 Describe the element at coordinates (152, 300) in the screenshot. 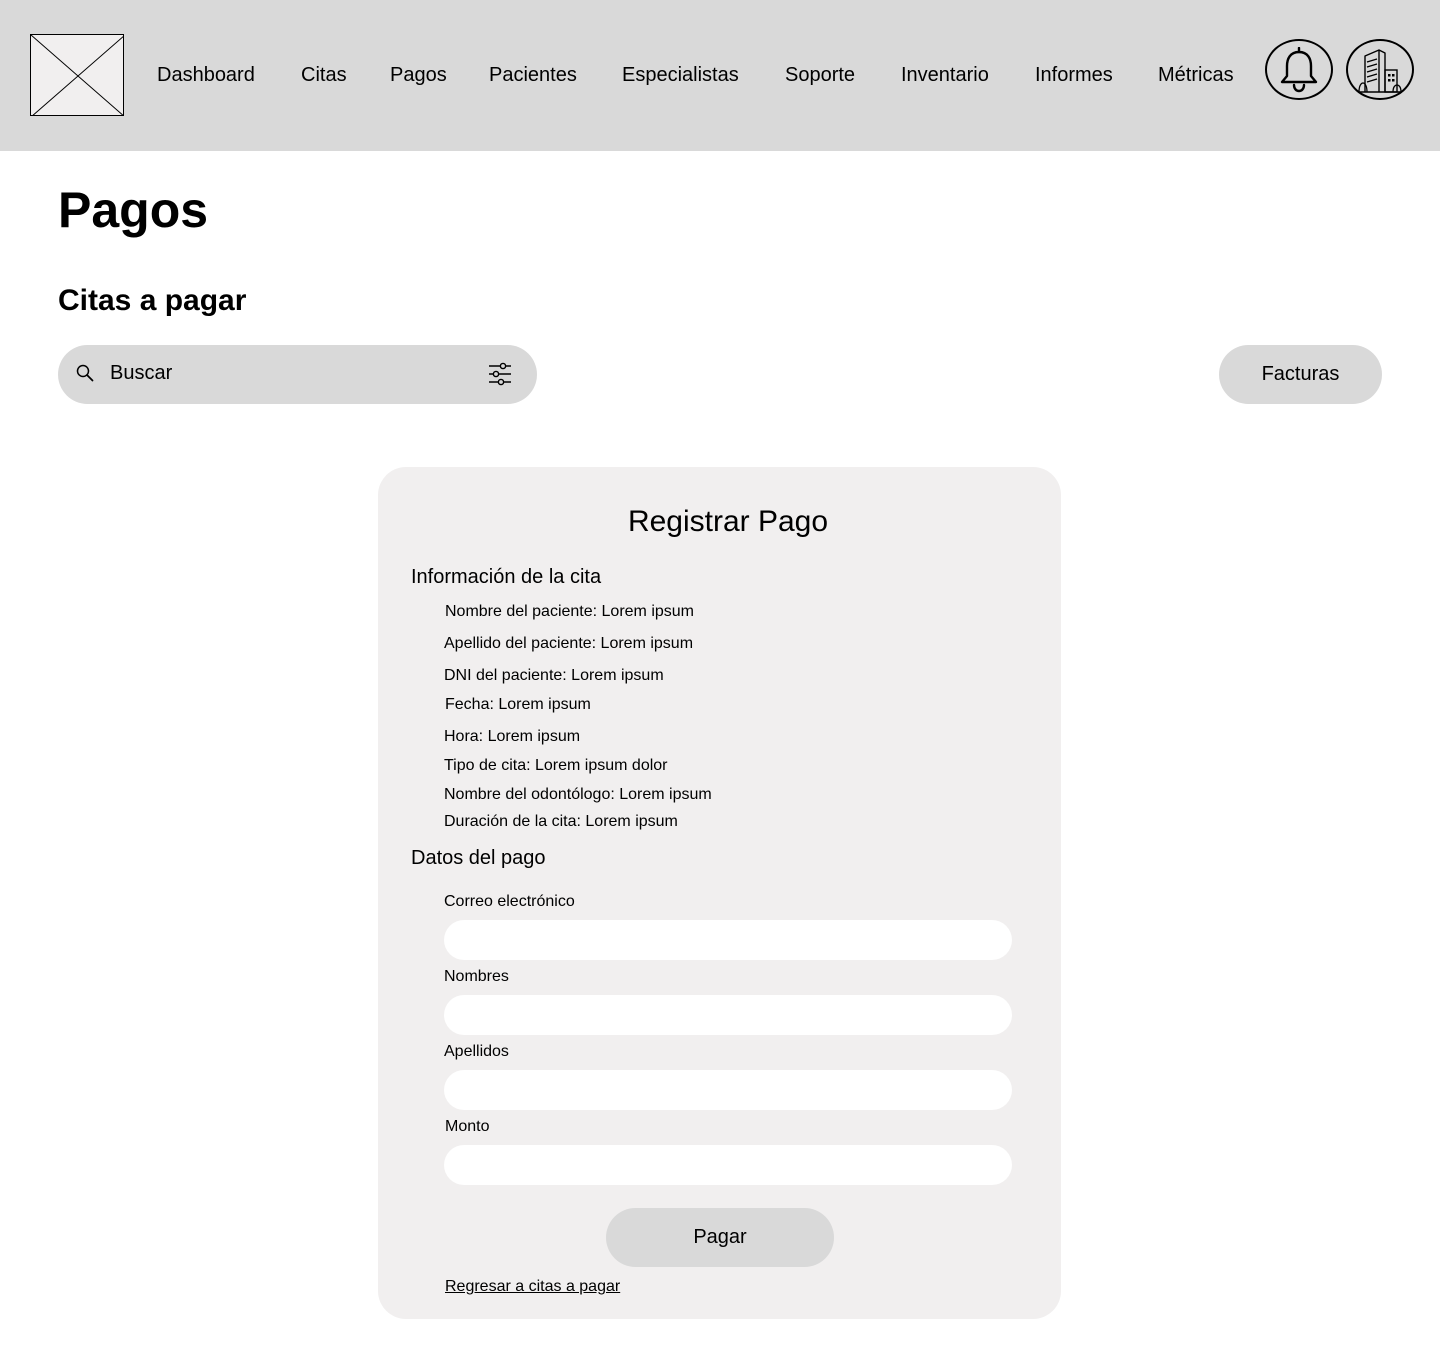

I see `section-title: Citas a pagar` at that location.